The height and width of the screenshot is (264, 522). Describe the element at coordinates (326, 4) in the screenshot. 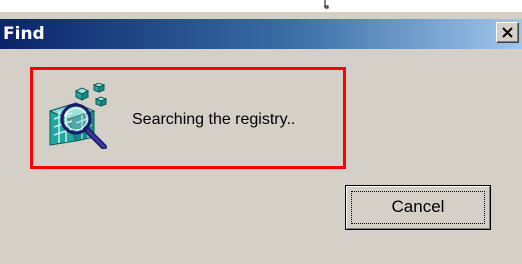

I see `stray-mark` at that location.